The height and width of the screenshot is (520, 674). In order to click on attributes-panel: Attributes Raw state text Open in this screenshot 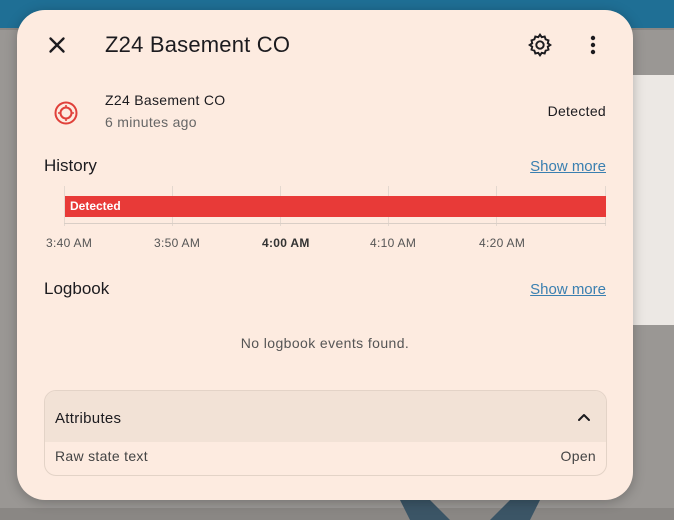, I will do `click(325, 433)`.